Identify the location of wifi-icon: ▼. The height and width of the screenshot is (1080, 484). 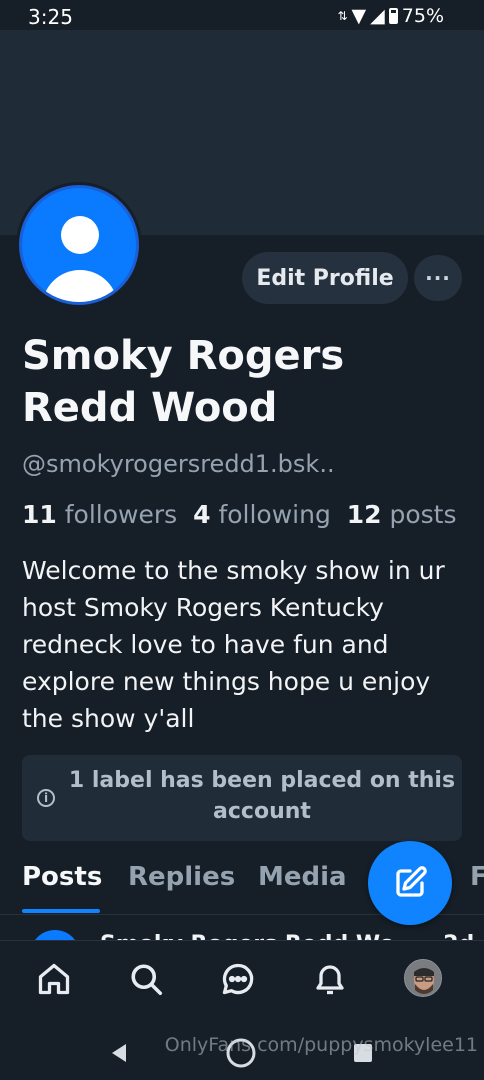
(359, 16).